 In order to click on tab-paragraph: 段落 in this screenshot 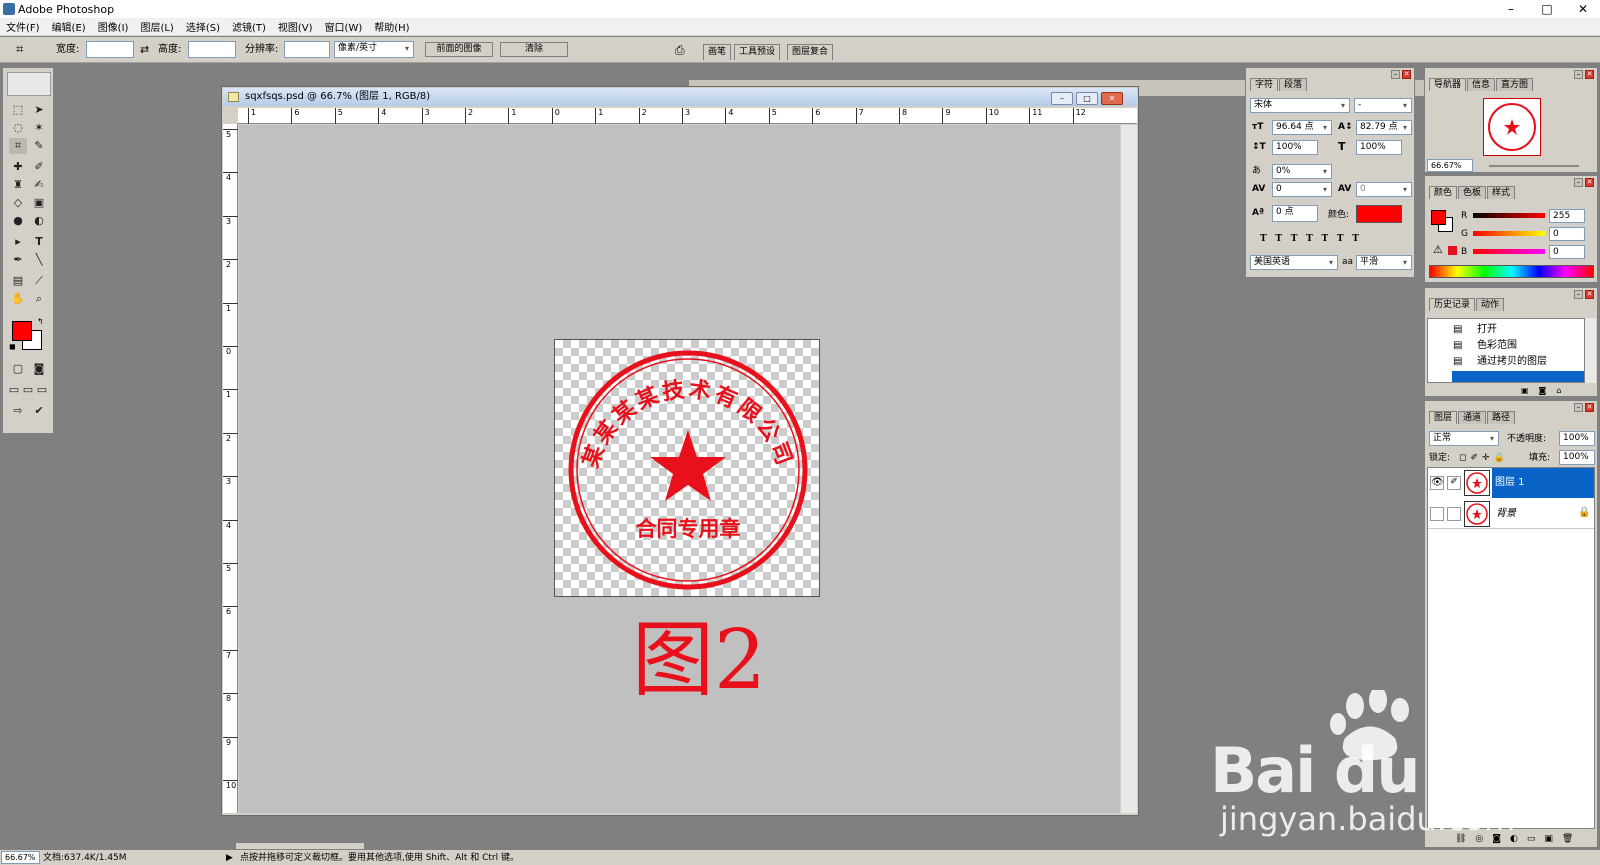, I will do `click(1293, 84)`.